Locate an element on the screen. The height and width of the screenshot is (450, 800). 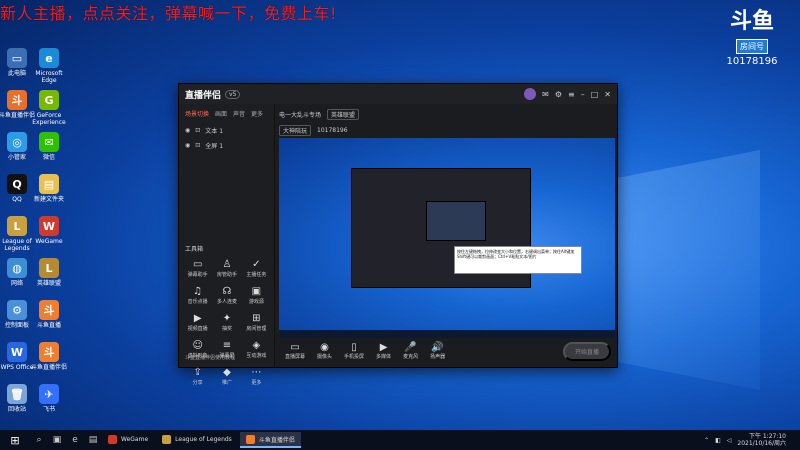
app-icon: 🗑 is located at coordinates (17, 394).